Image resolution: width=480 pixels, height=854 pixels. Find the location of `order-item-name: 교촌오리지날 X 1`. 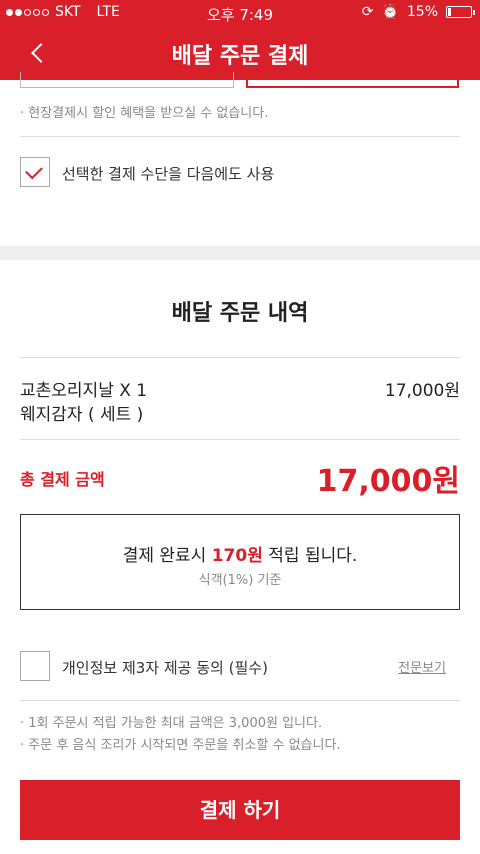

order-item-name: 교촌오리지날 X 1 is located at coordinates (84, 391).